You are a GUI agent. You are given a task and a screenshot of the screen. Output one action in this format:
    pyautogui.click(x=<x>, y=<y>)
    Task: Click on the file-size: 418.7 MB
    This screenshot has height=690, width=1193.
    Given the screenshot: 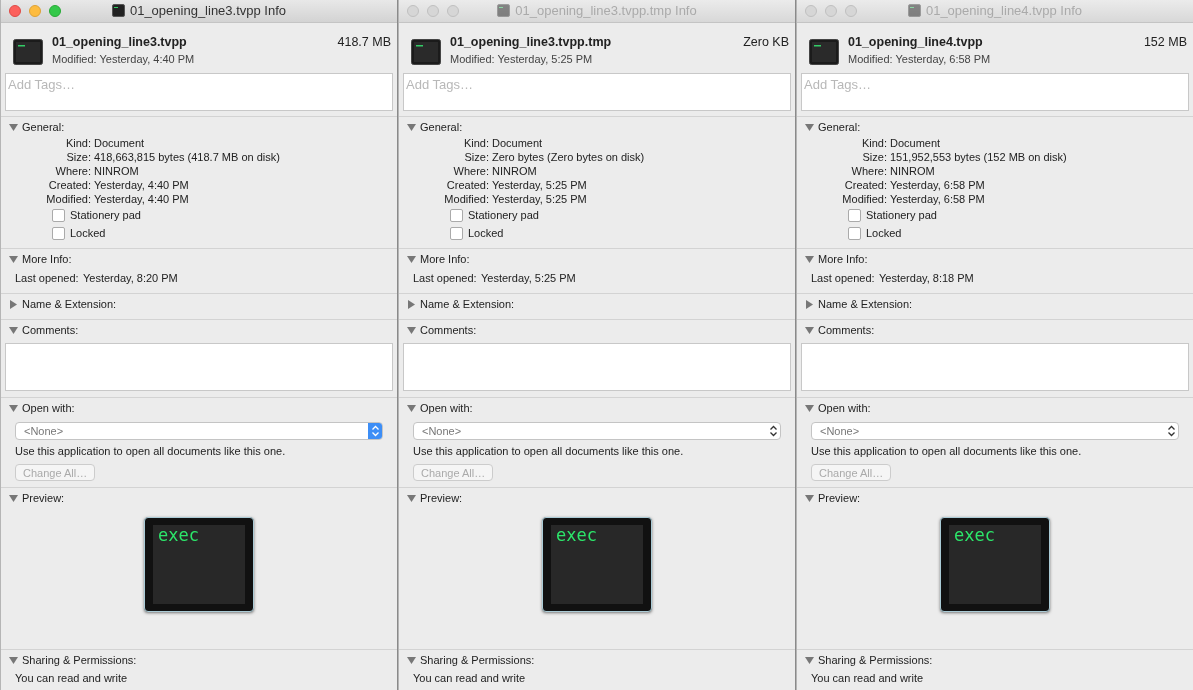 What is the action you would take?
    pyautogui.click(x=364, y=41)
    